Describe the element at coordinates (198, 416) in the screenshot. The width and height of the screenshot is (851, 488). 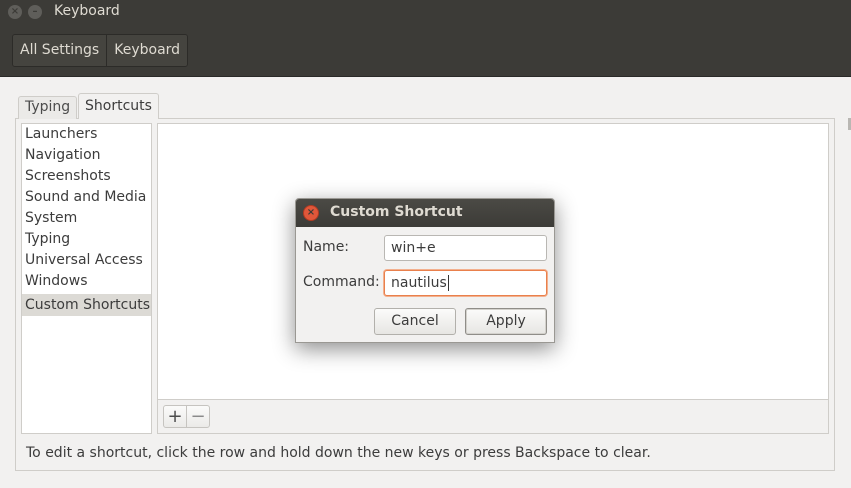
I see `remove-shortcut-button: −` at that location.